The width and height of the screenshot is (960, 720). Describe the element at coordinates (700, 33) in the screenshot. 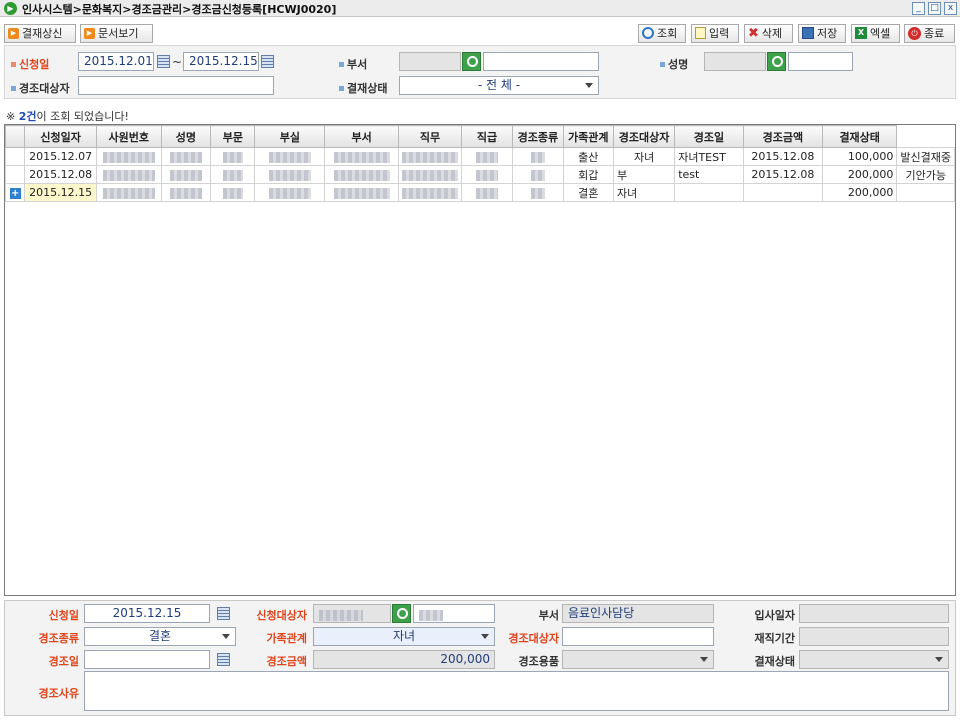

I see `edit-icon` at that location.